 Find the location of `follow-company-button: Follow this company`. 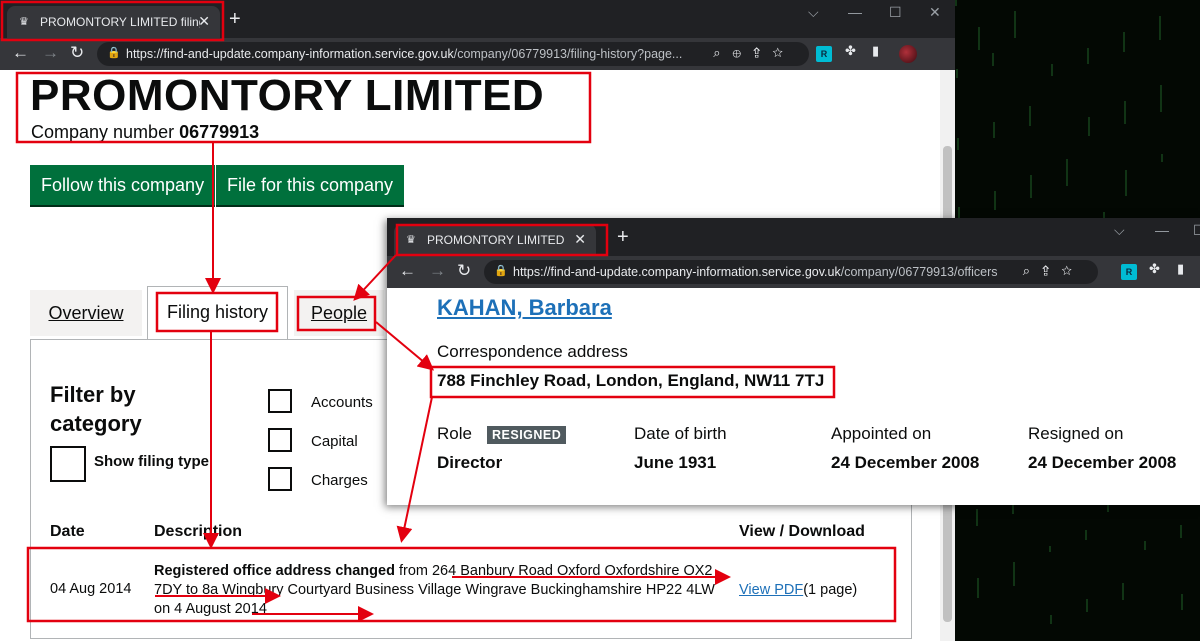

follow-company-button: Follow this company is located at coordinates (123, 185).